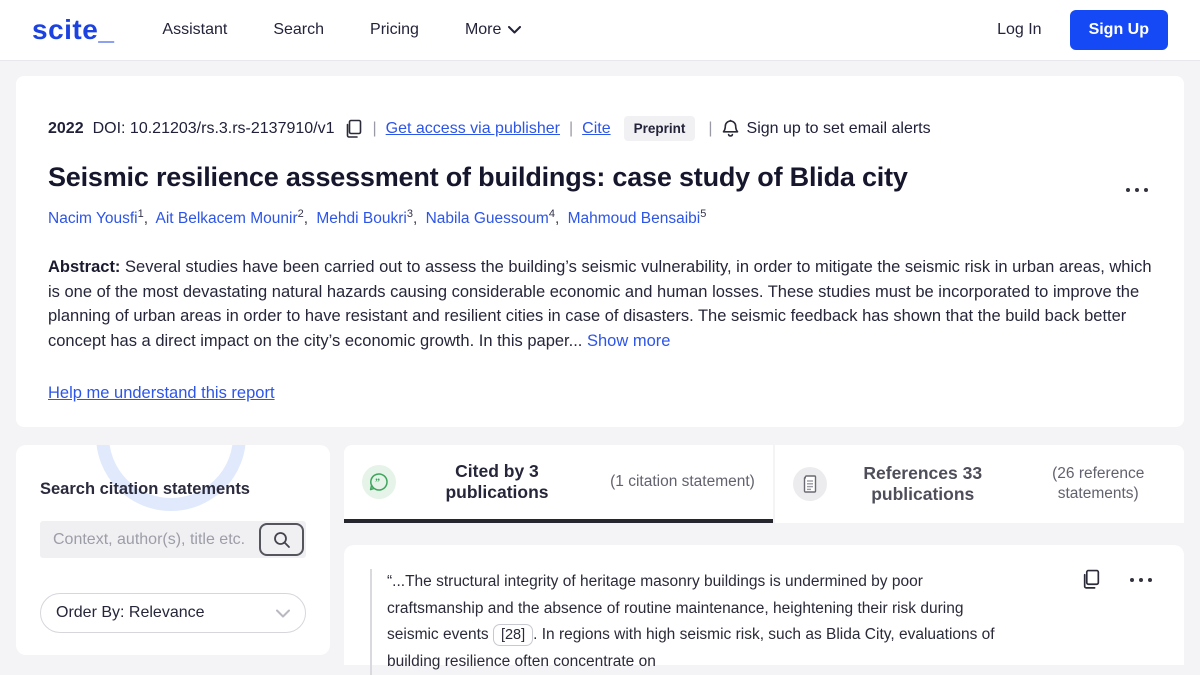 Image resolution: width=1200 pixels, height=675 pixels. What do you see at coordinates (194, 30) in the screenshot?
I see `nav-item-assistant: Assistant` at bounding box center [194, 30].